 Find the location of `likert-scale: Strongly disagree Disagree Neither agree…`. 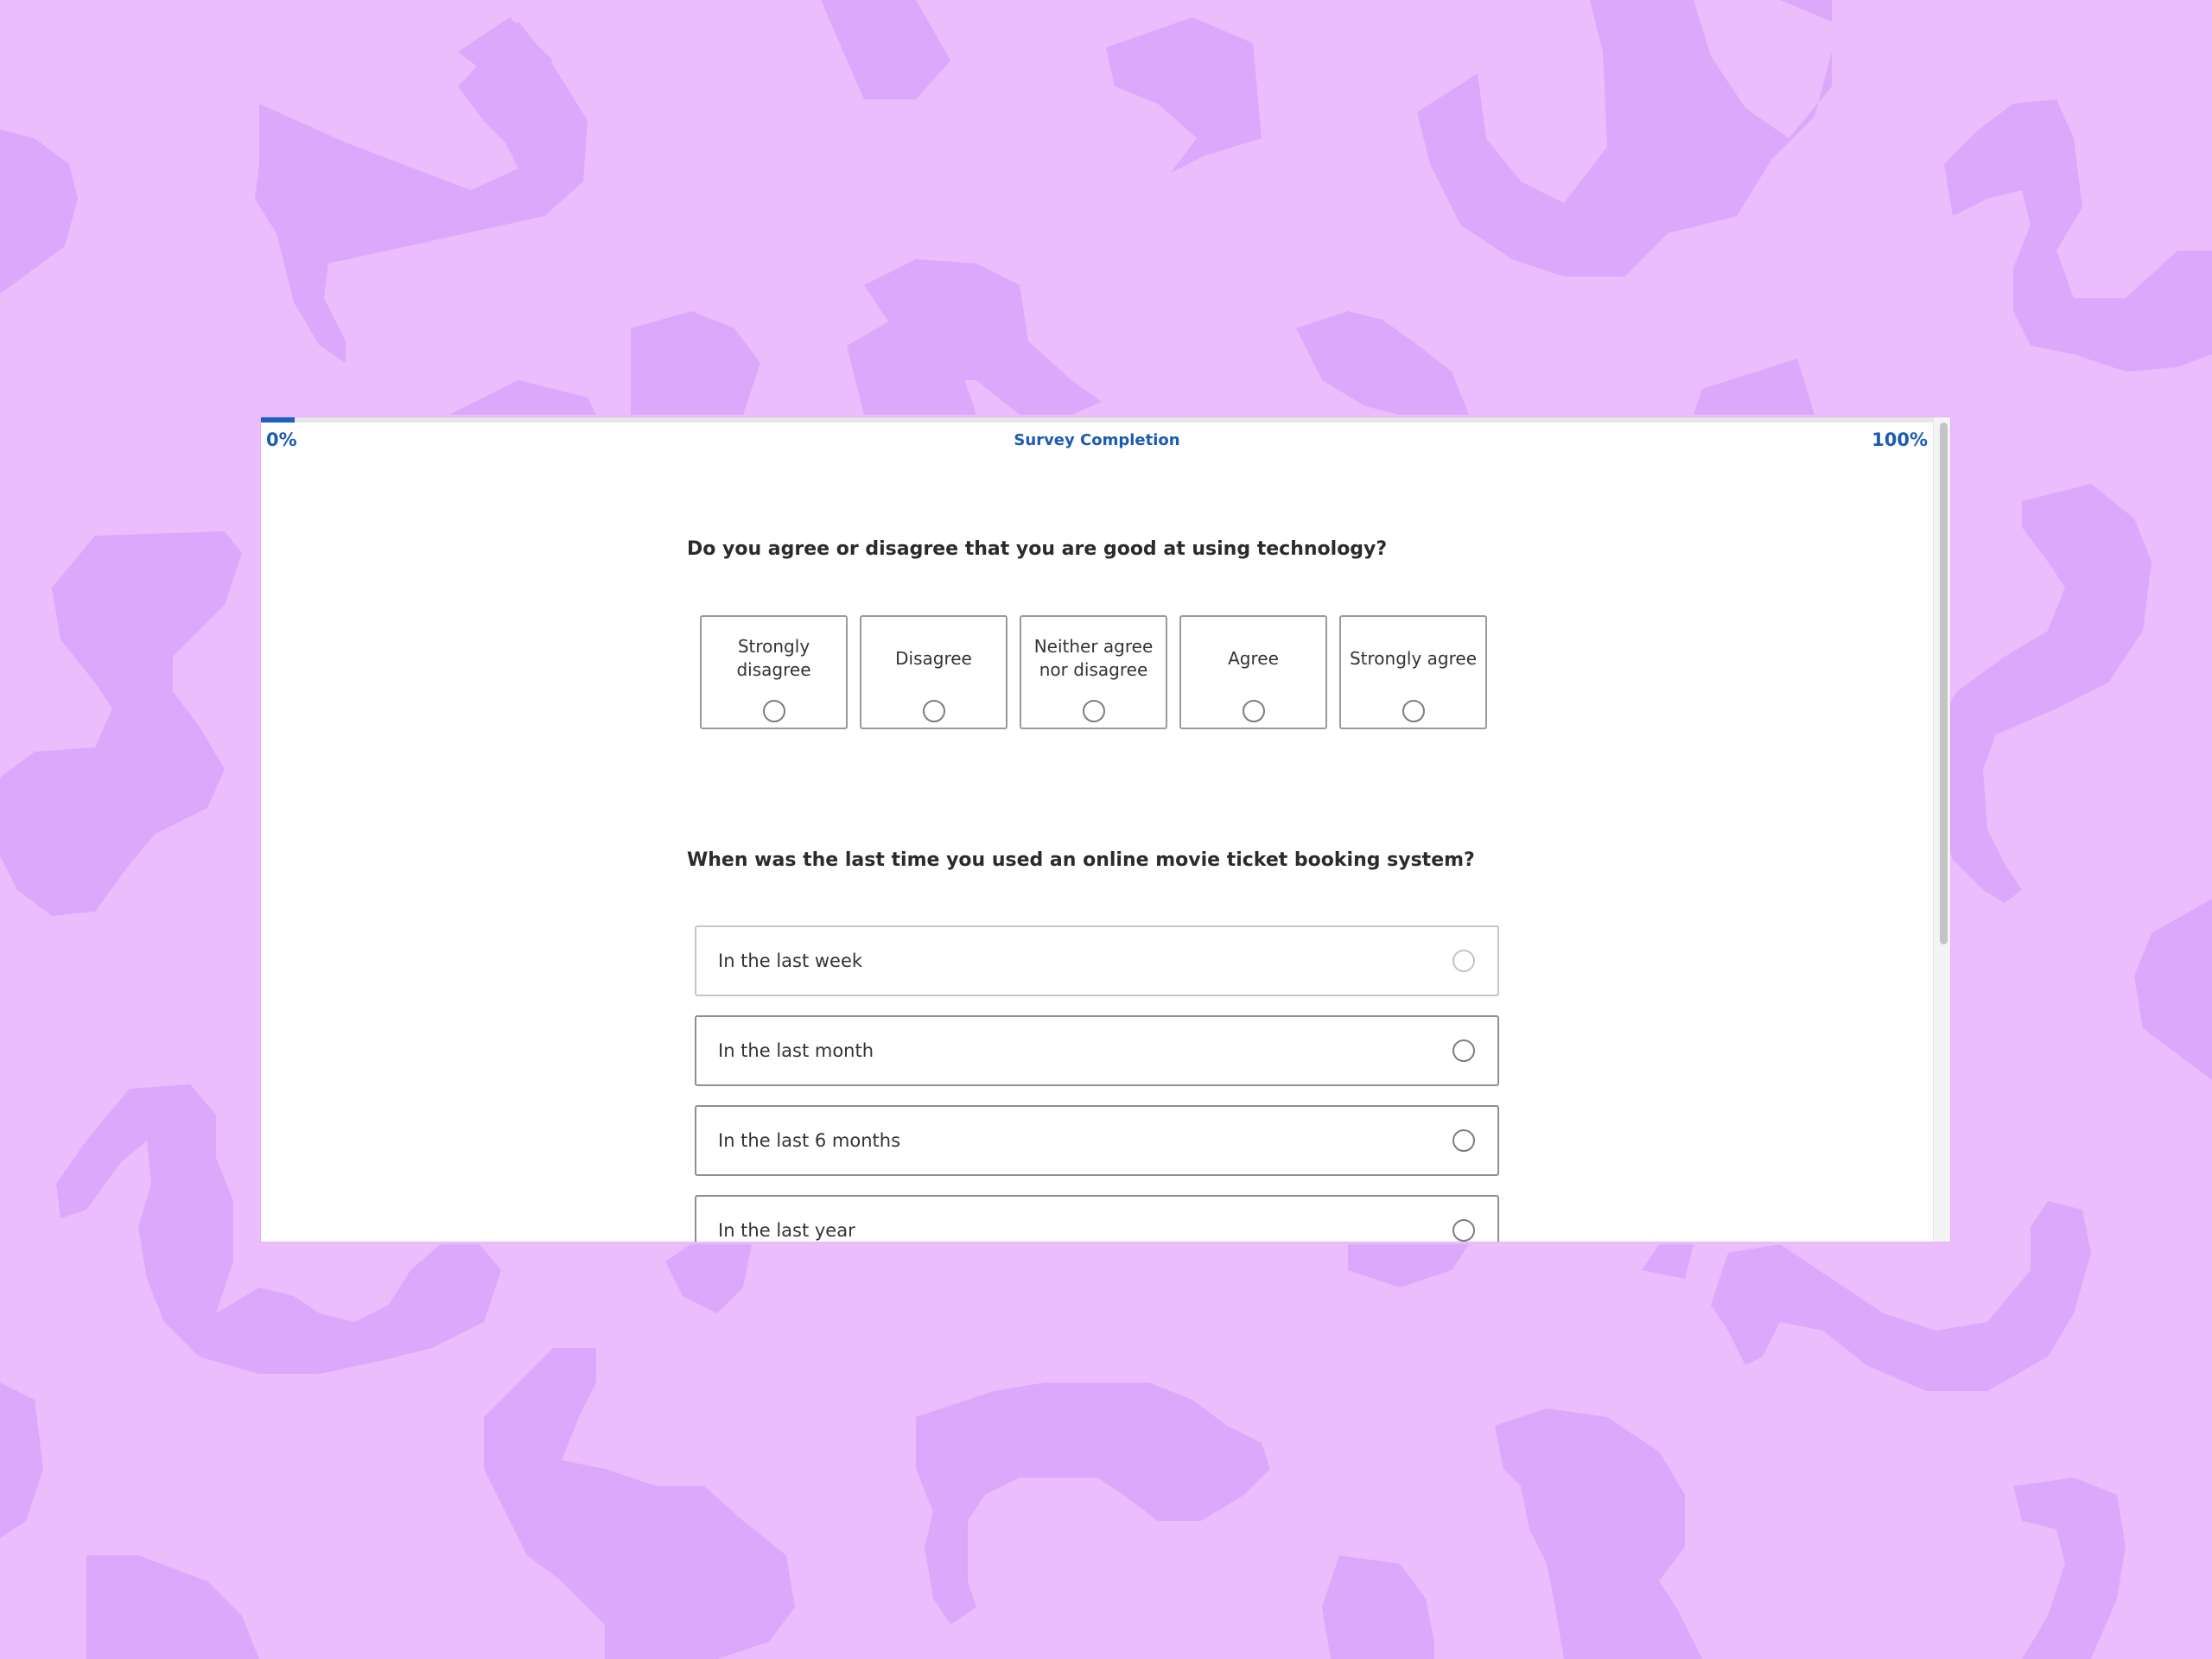

likert-scale: Strongly disagree Disagree Neither agree… is located at coordinates (1093, 672).